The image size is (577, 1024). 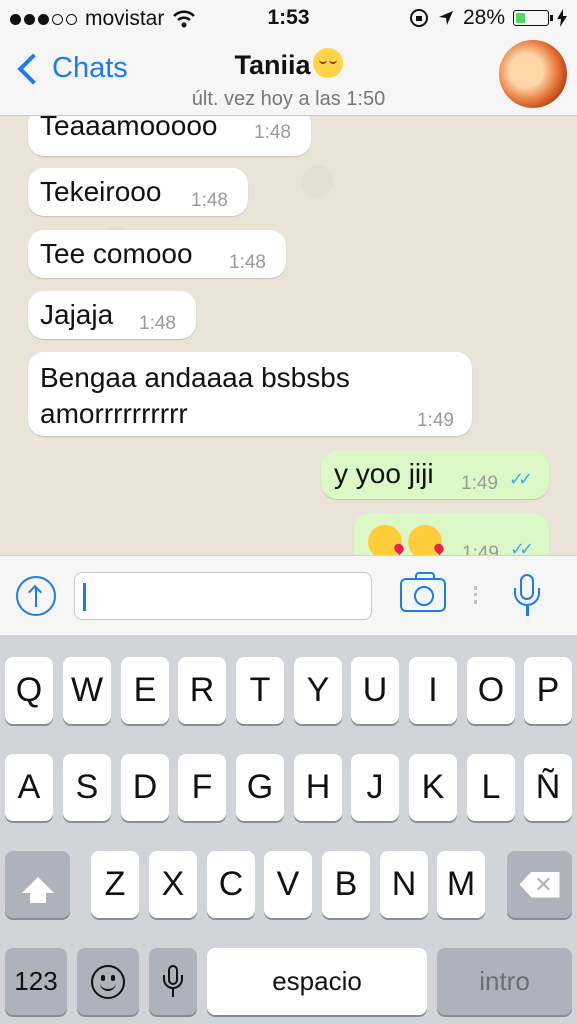 What do you see at coordinates (231, 884) in the screenshot?
I see `key-c: C` at bounding box center [231, 884].